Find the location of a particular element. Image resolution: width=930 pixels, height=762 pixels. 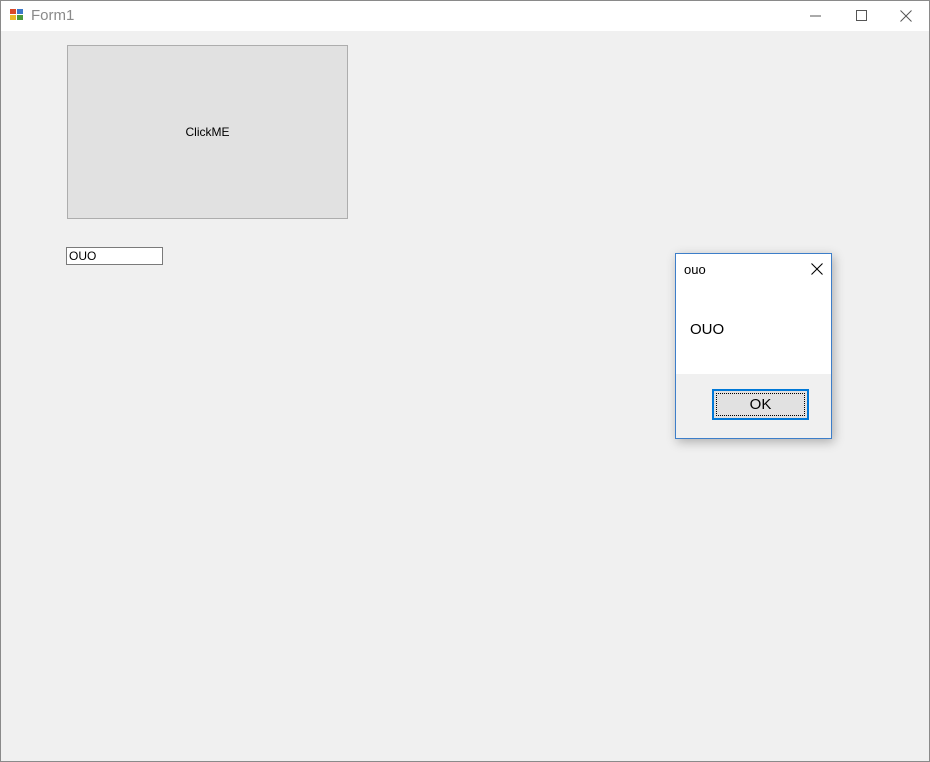

dialog-title: ouo is located at coordinates (695, 269).